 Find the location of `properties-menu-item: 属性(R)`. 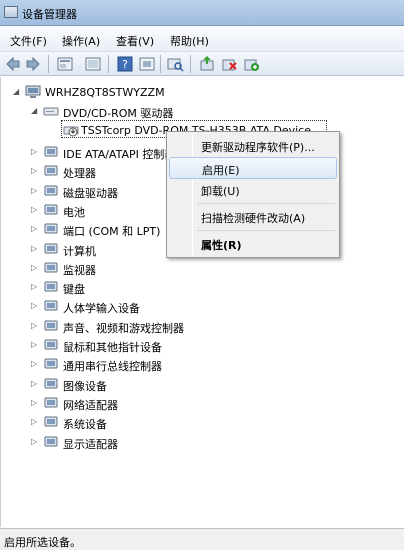

properties-menu-item: 属性(R) is located at coordinates (253, 244).